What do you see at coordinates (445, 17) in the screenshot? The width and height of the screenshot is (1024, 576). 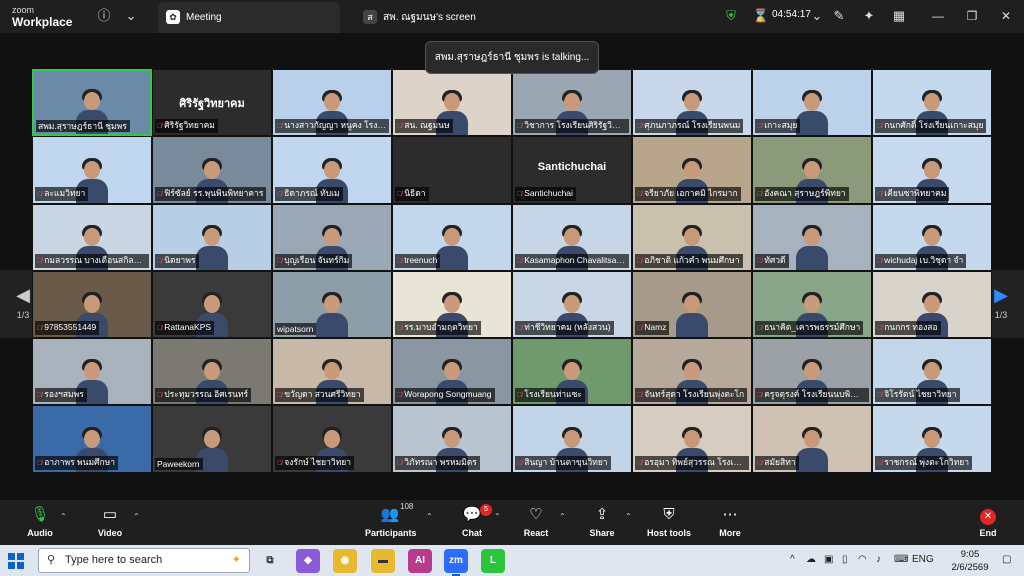 I see `tab-screen-share: ส สพ. ณฐมนษ's screen` at bounding box center [445, 17].